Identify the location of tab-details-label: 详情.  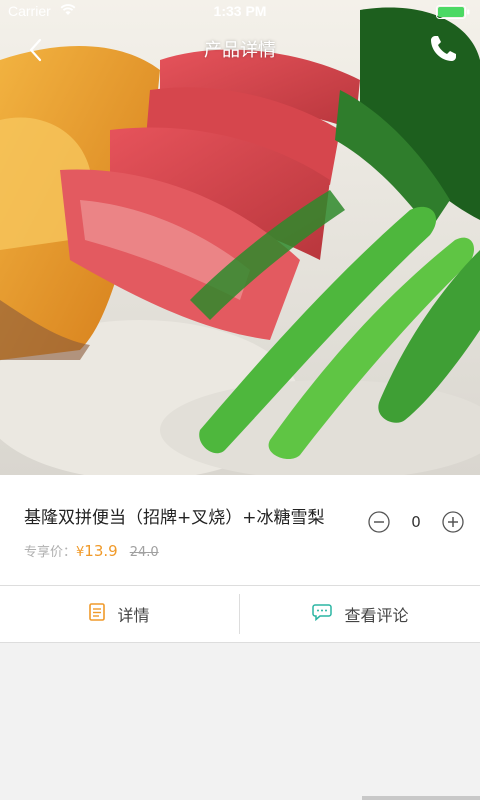
(133, 615).